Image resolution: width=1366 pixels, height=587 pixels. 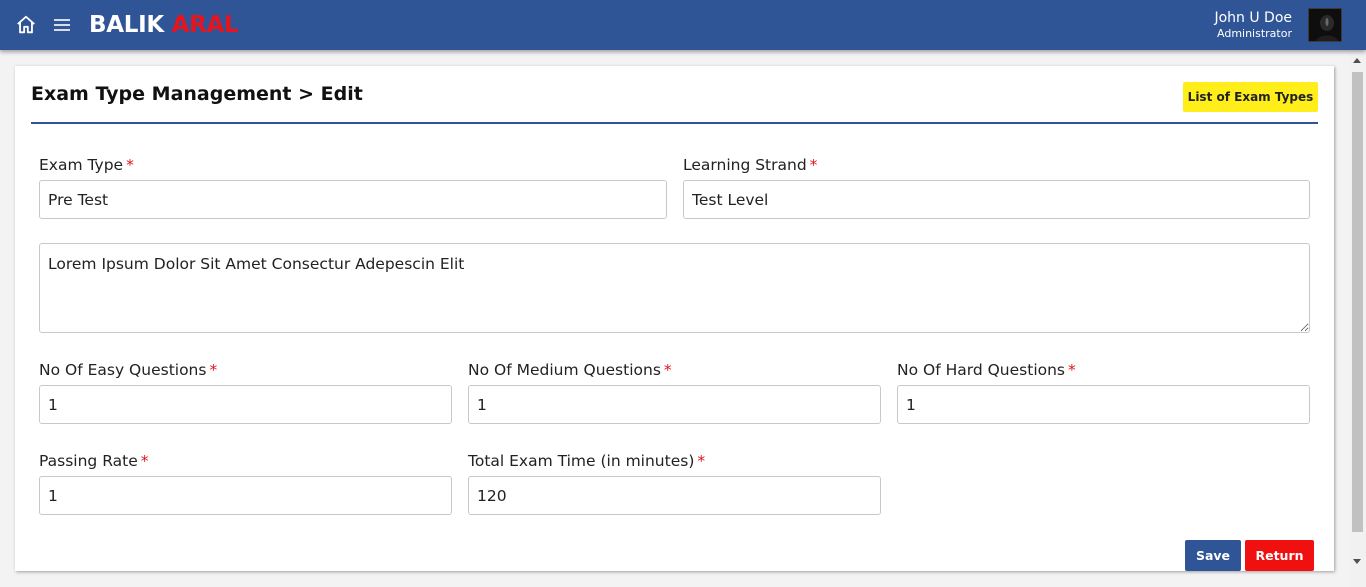 I want to click on user-name: John U Doe, so click(x=1253, y=18).